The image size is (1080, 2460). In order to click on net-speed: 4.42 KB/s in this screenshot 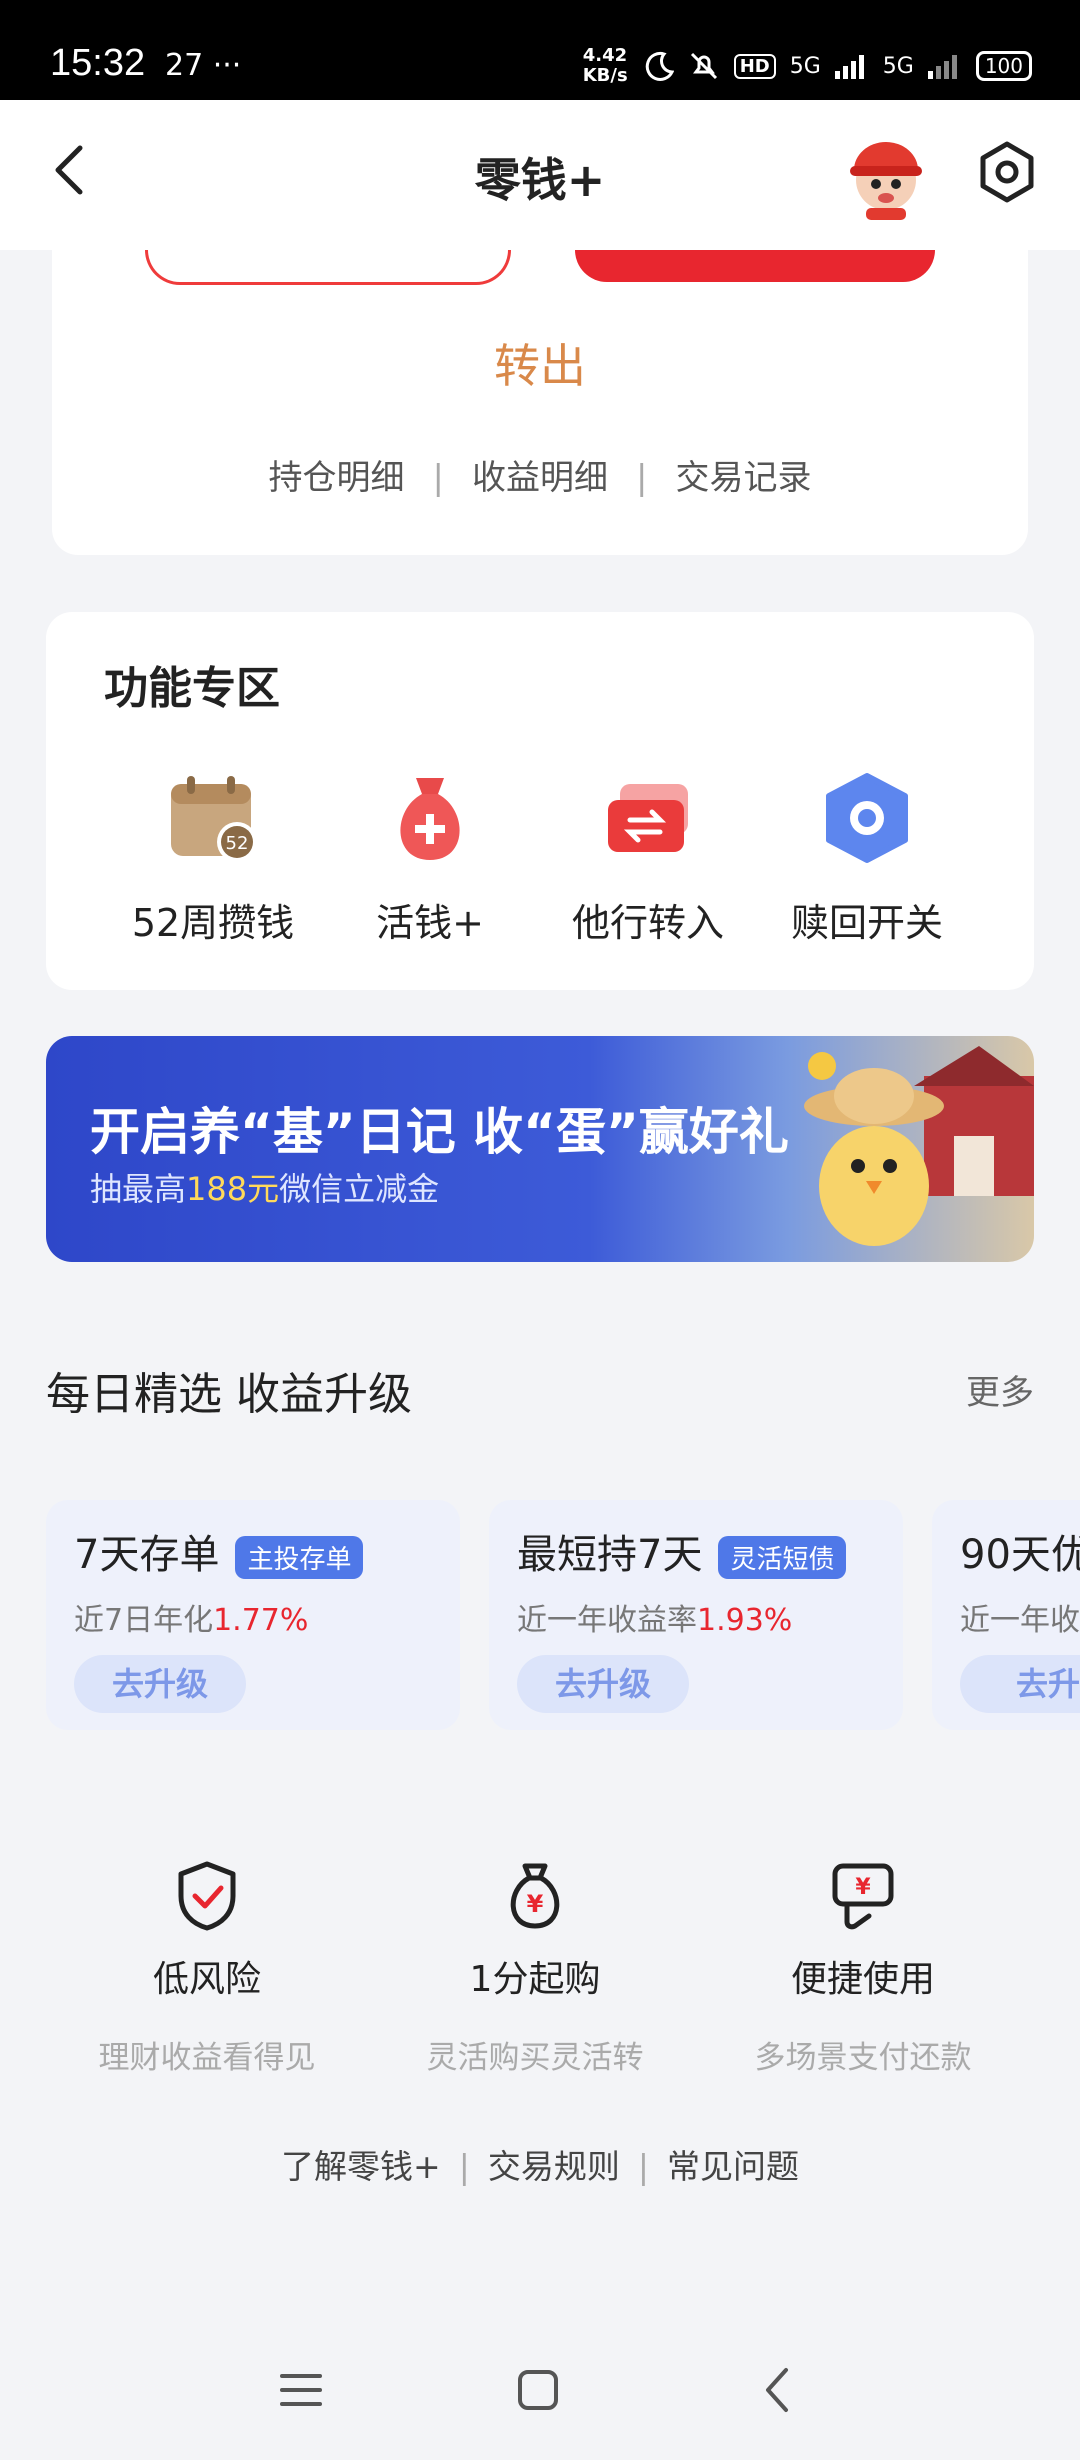, I will do `click(605, 66)`.